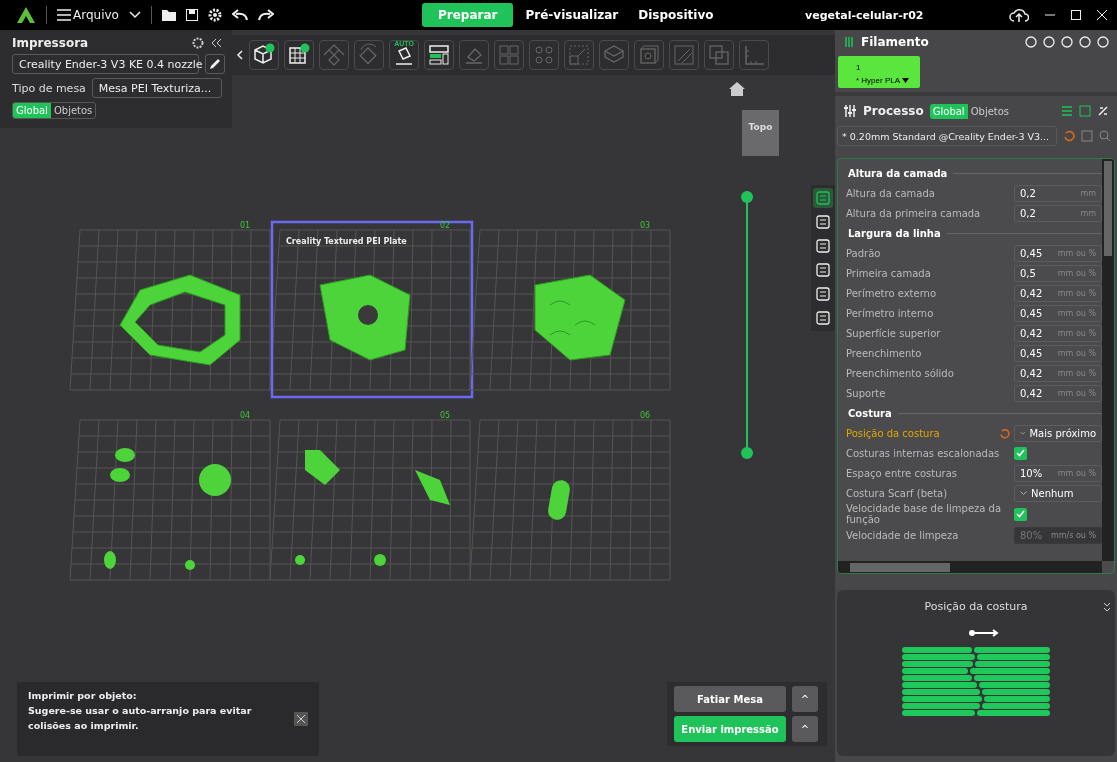 The width and height of the screenshot is (1117, 762). Describe the element at coordinates (1058, 493) in the screenshot. I see `option-dropdown: Nenhum` at that location.